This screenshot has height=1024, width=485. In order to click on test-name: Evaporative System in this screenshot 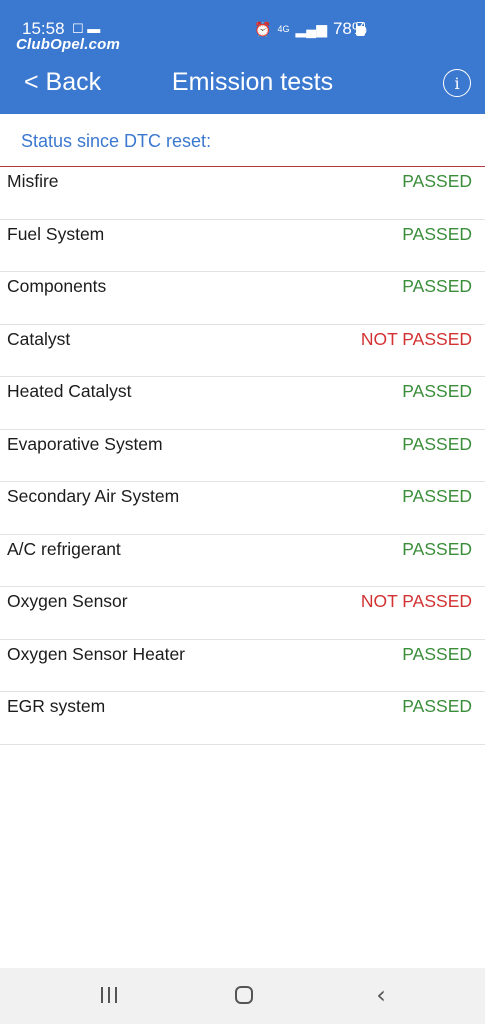, I will do `click(85, 443)`.